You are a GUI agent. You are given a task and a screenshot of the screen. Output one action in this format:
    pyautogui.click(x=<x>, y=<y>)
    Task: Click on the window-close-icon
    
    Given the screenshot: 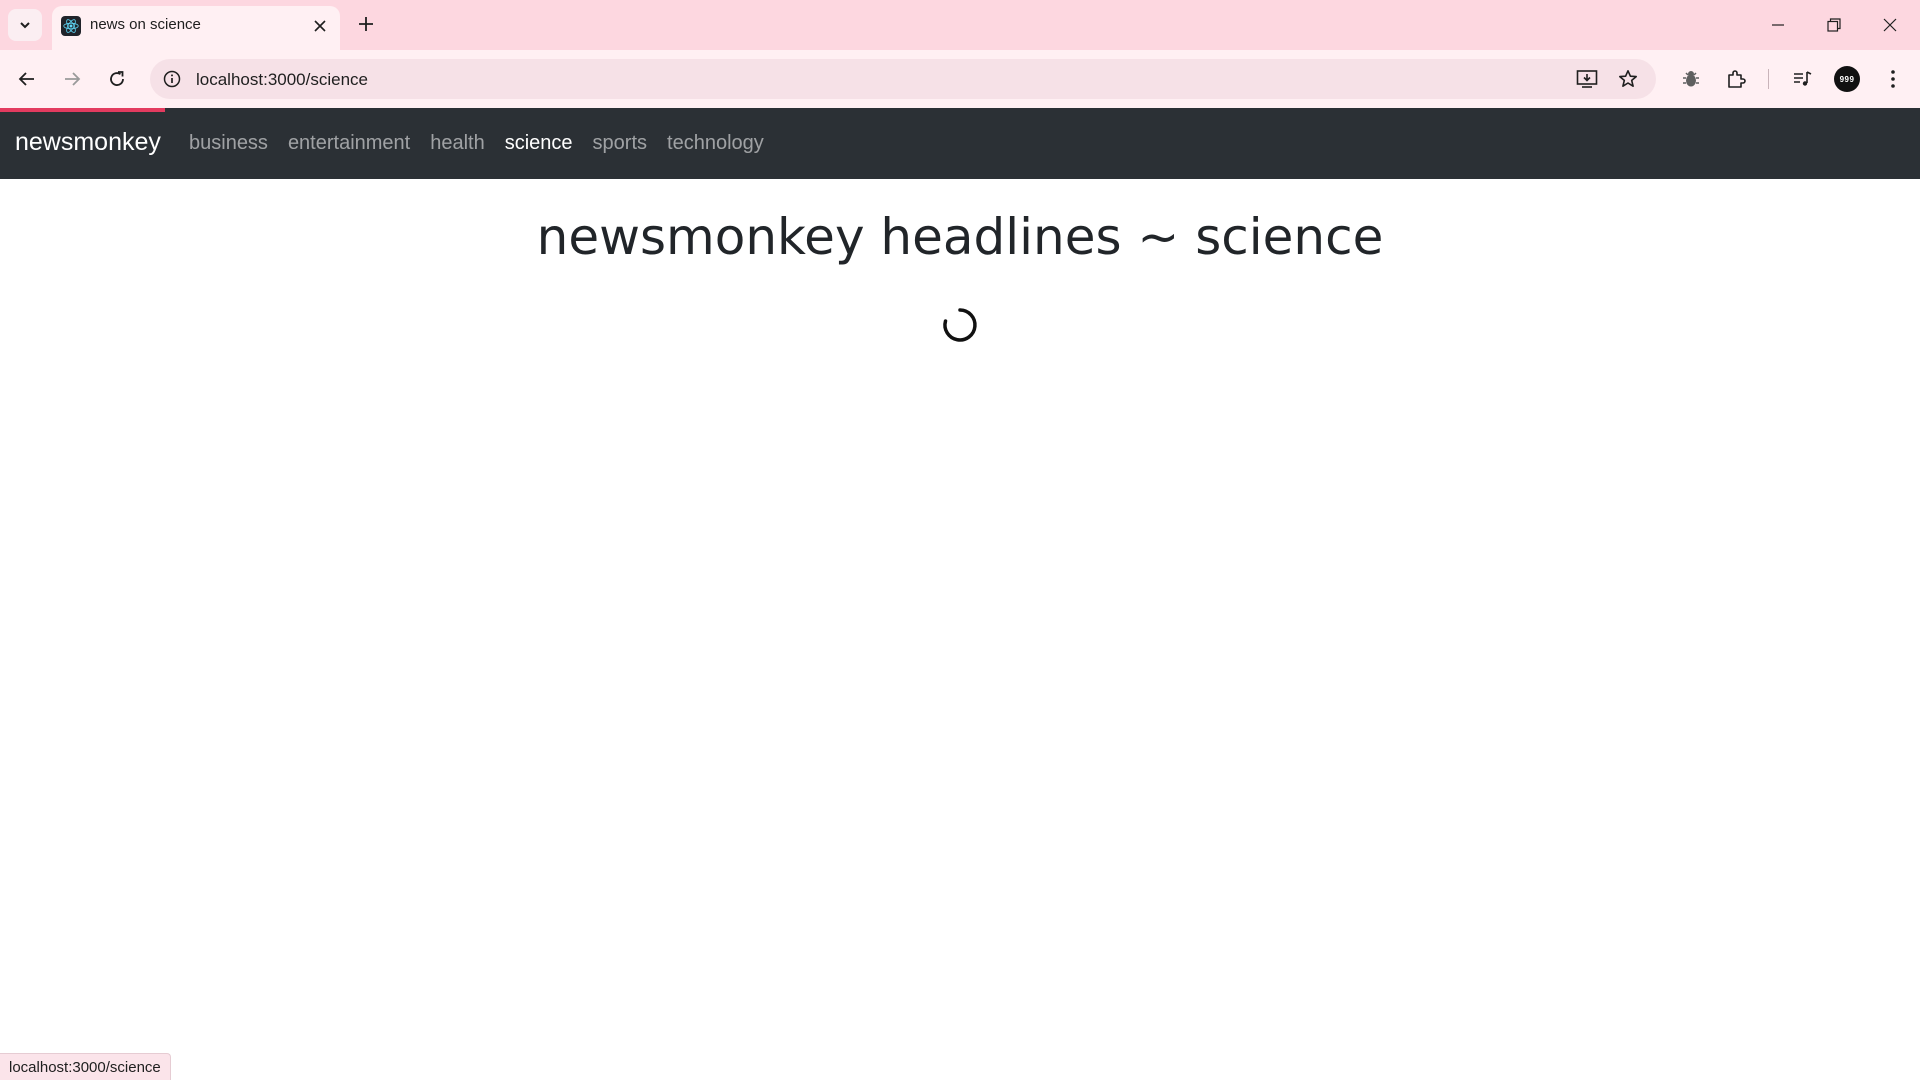 What is the action you would take?
    pyautogui.click(x=1890, y=25)
    